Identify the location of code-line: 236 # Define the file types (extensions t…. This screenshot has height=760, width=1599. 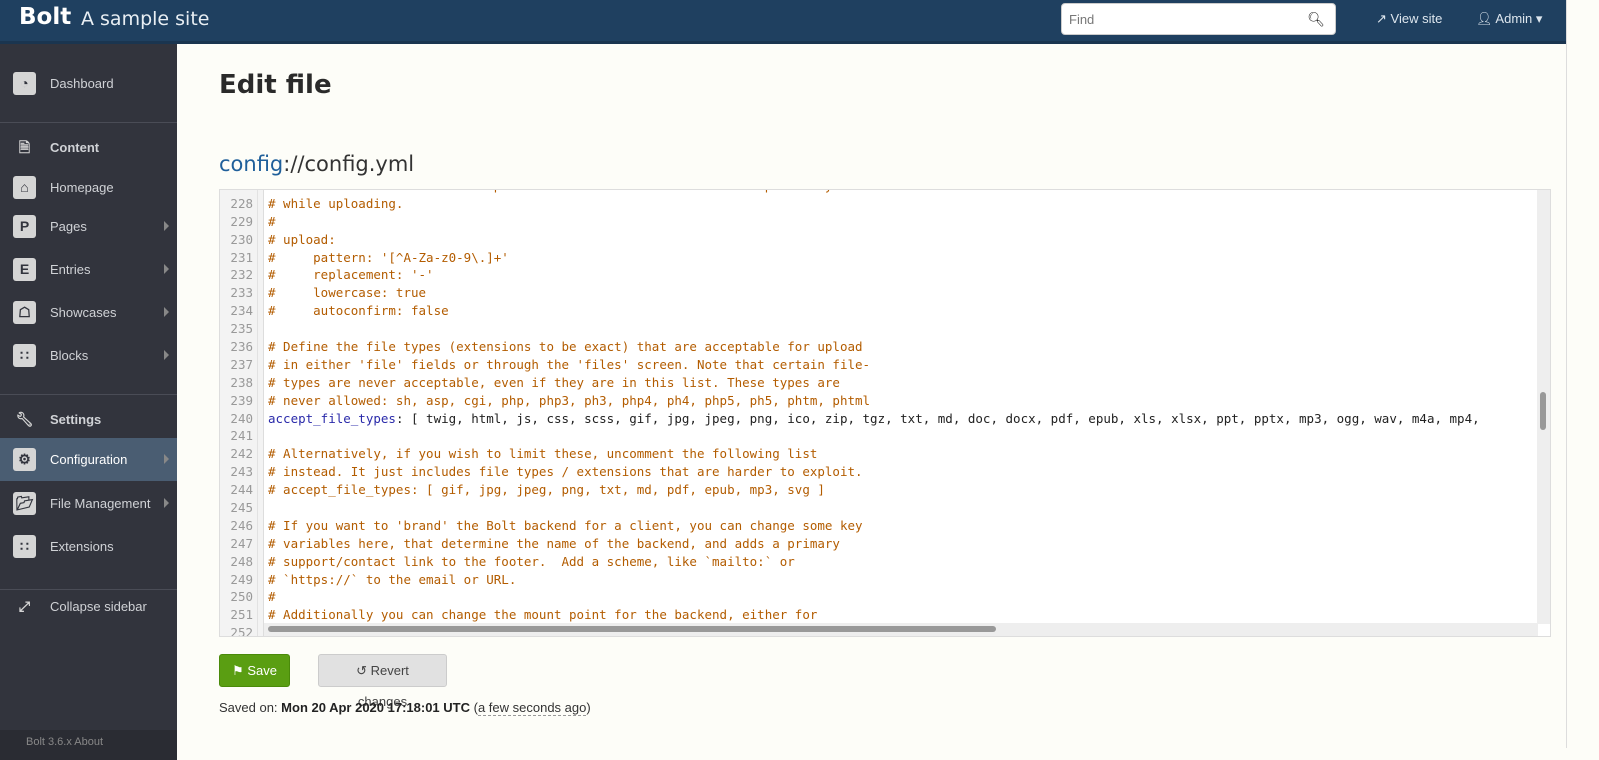
(879, 347).